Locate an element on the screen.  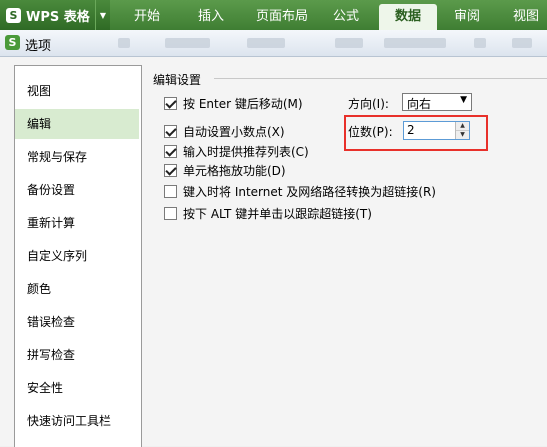
option-label: 键入时将 Internet 及网络路径转换为超链接(R) is located at coordinates (309, 191).